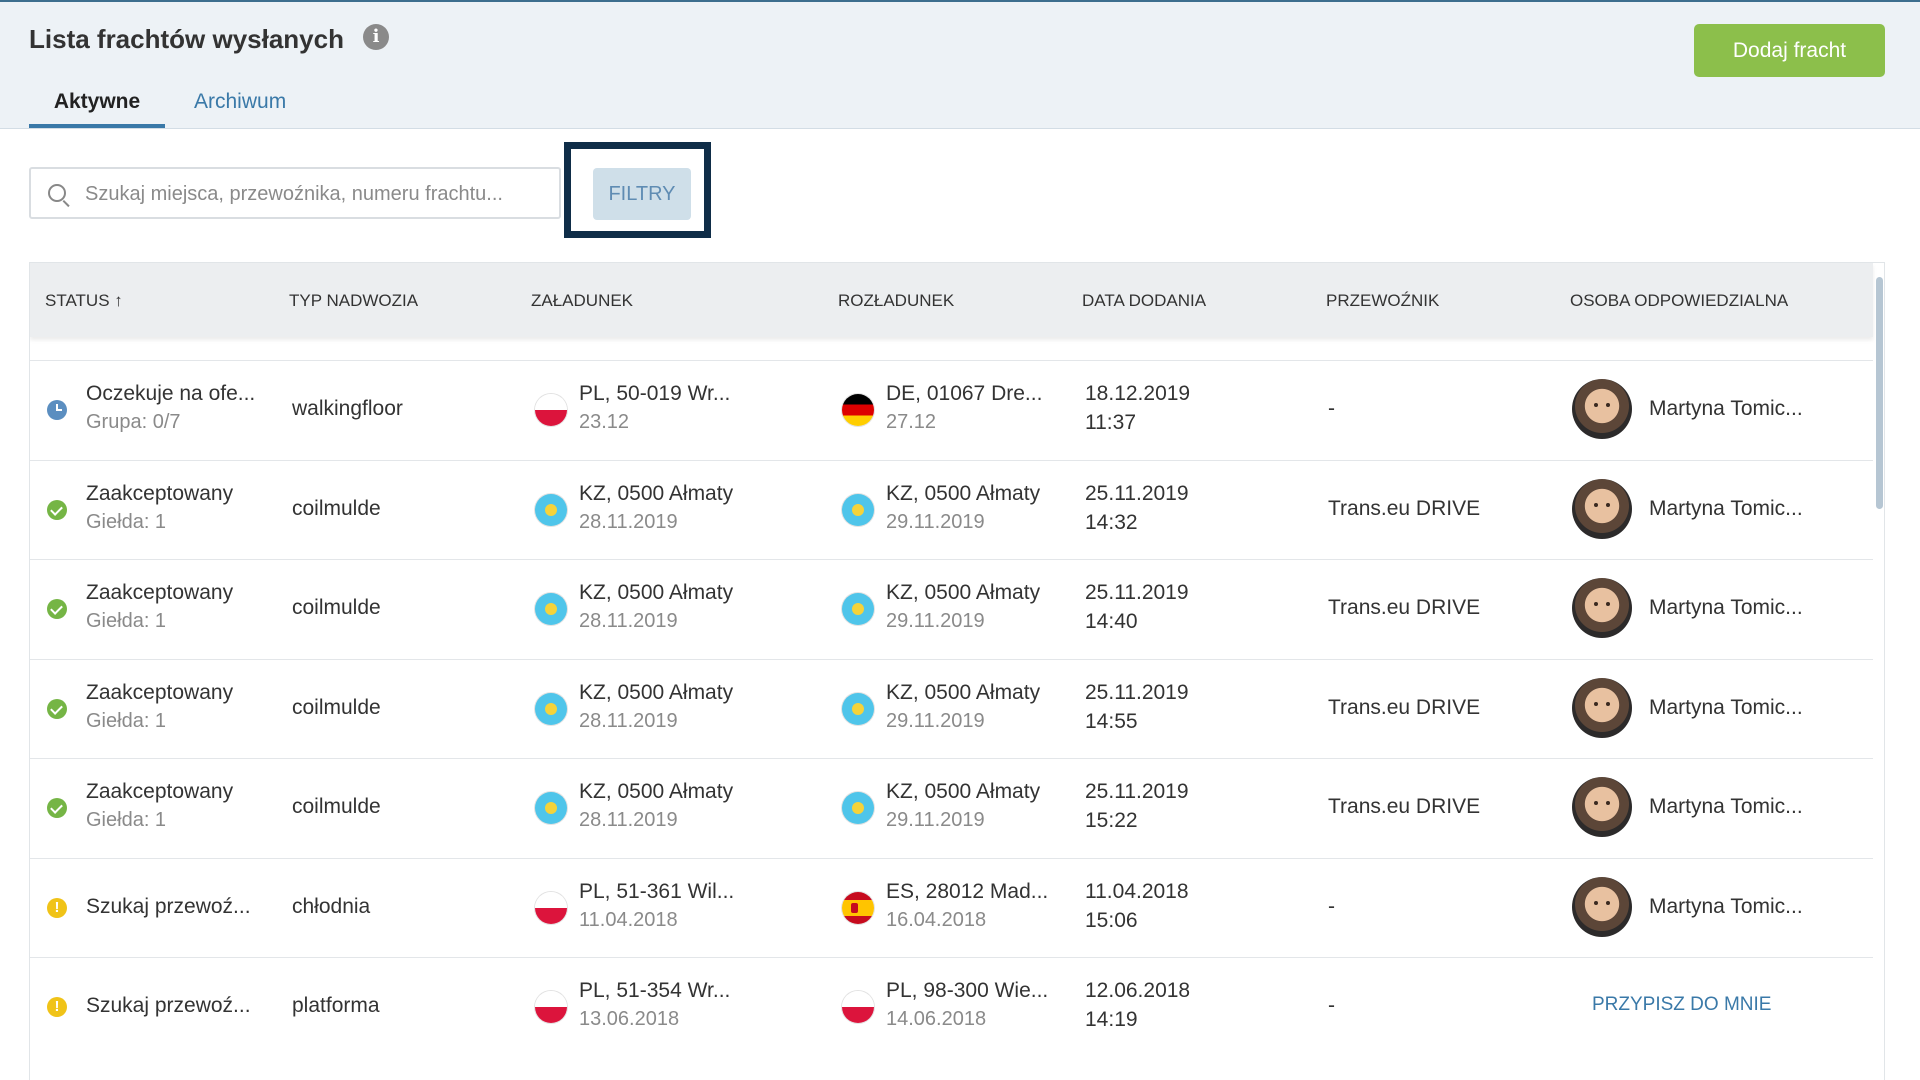  Describe the element at coordinates (1789, 50) in the screenshot. I see `add-freight-button: Dodaj fracht` at that location.